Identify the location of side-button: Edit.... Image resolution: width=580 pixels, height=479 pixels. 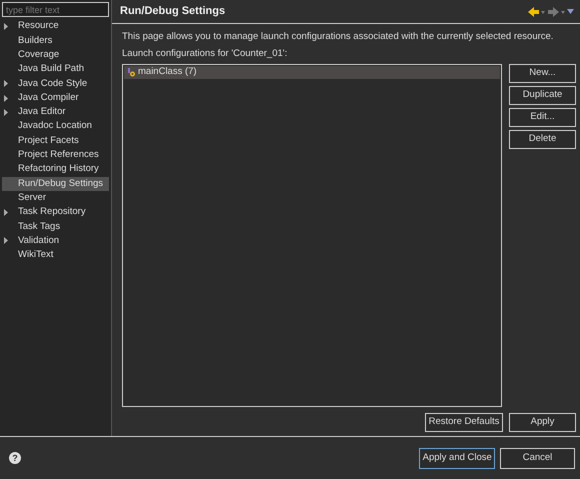
(542, 117).